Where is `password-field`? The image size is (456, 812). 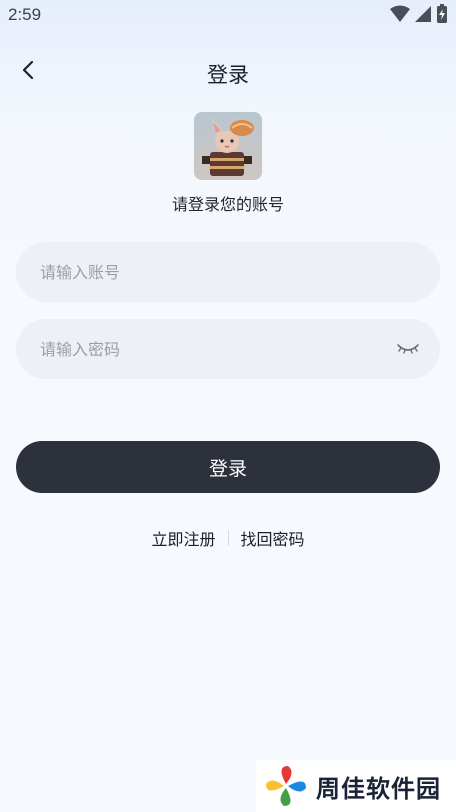 password-field is located at coordinates (228, 349).